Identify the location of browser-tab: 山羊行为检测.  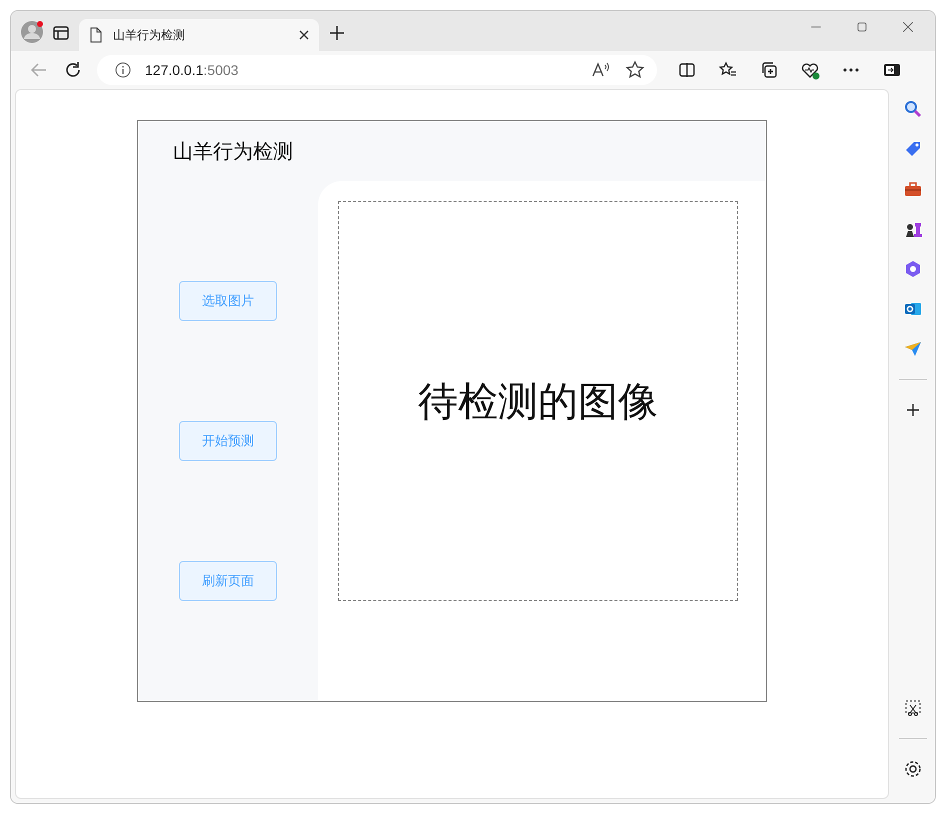
(199, 35).